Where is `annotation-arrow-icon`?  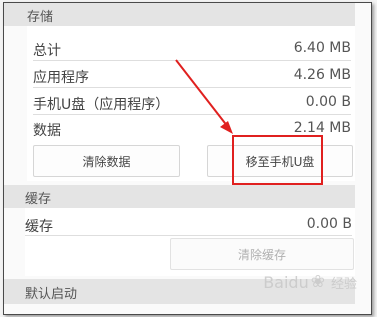 annotation-arrow-icon is located at coordinates (204, 96).